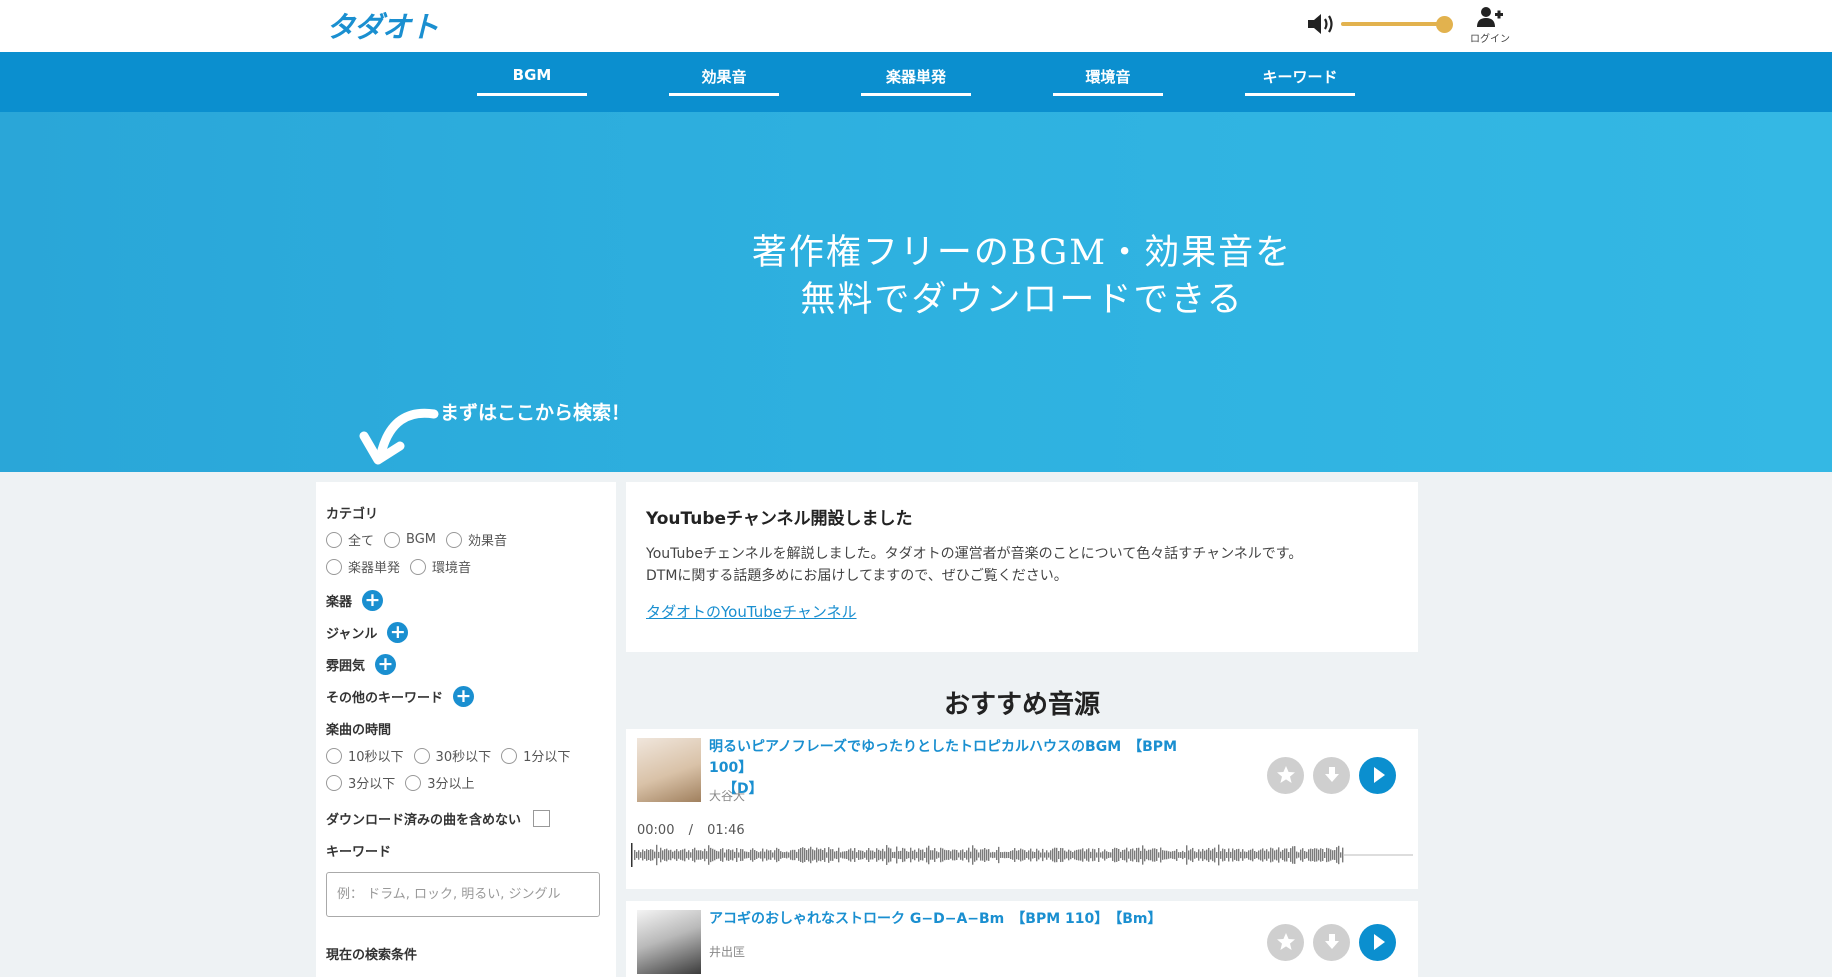 The width and height of the screenshot is (1832, 977). Describe the element at coordinates (656, 830) in the screenshot. I see `current-time: 00:00` at that location.